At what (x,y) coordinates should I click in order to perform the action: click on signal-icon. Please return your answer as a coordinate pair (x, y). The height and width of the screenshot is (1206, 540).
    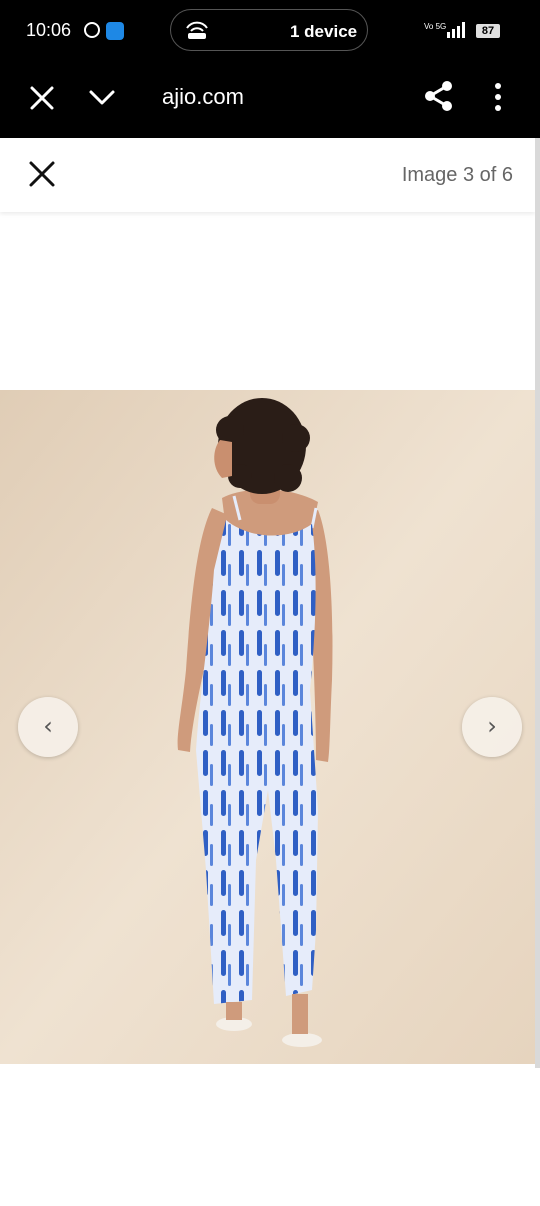
    Looking at the image, I should click on (456, 30).